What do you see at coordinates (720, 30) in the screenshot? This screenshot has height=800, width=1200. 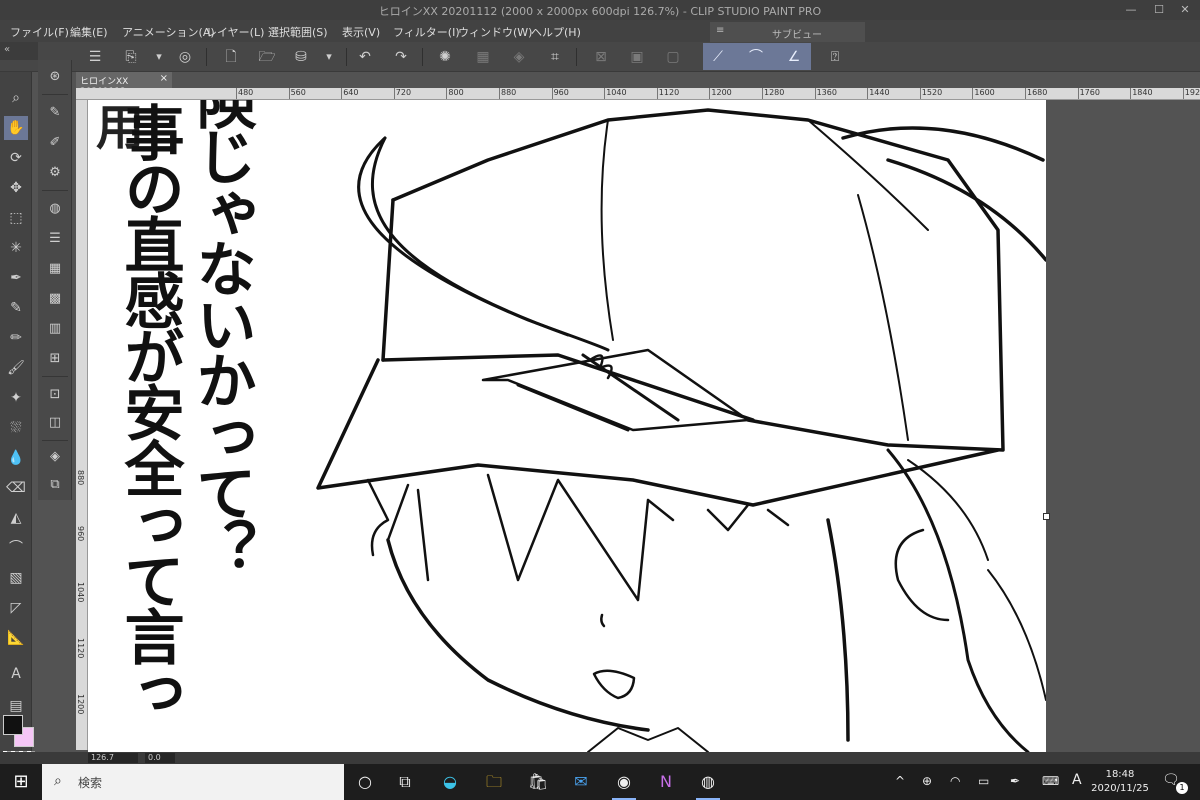 I see `panel-menu-icon: ≡` at bounding box center [720, 30].